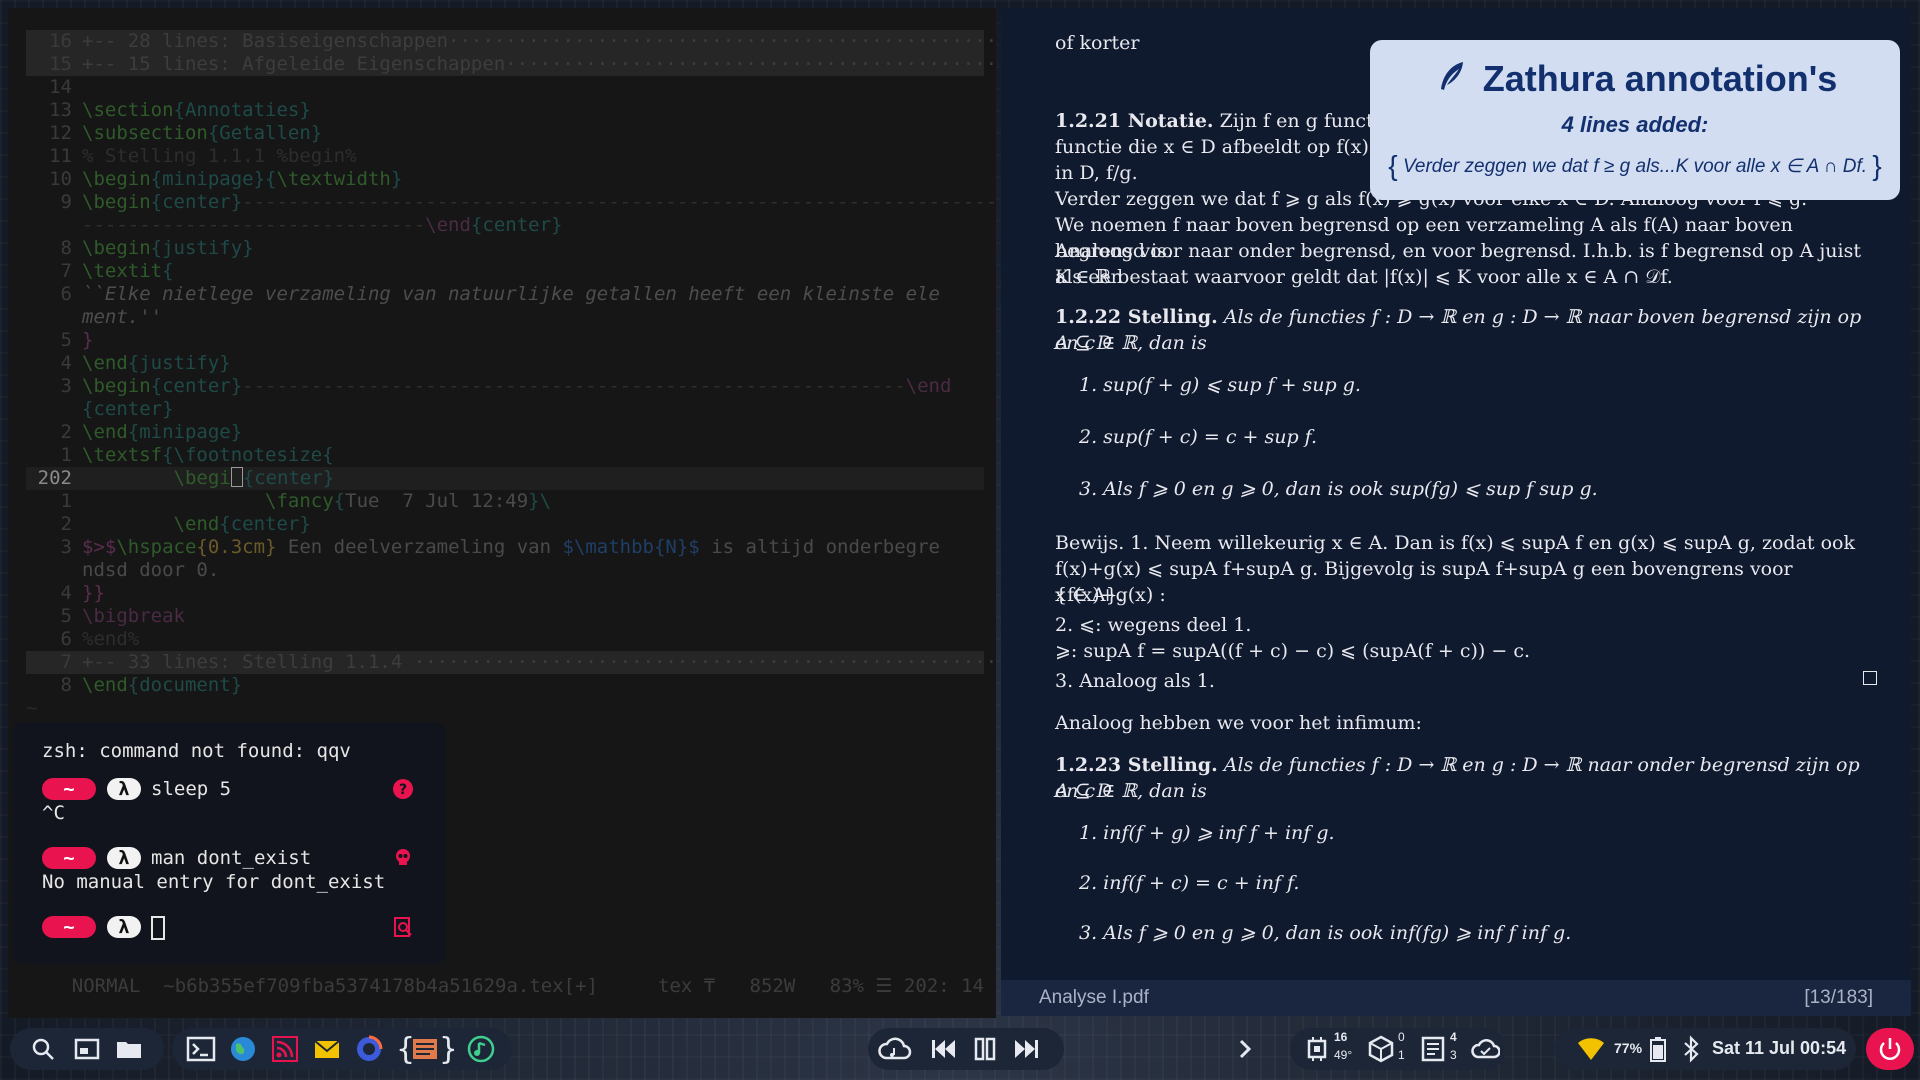  What do you see at coordinates (106, 986) in the screenshot?
I see `vim-mode: NORMAL` at bounding box center [106, 986].